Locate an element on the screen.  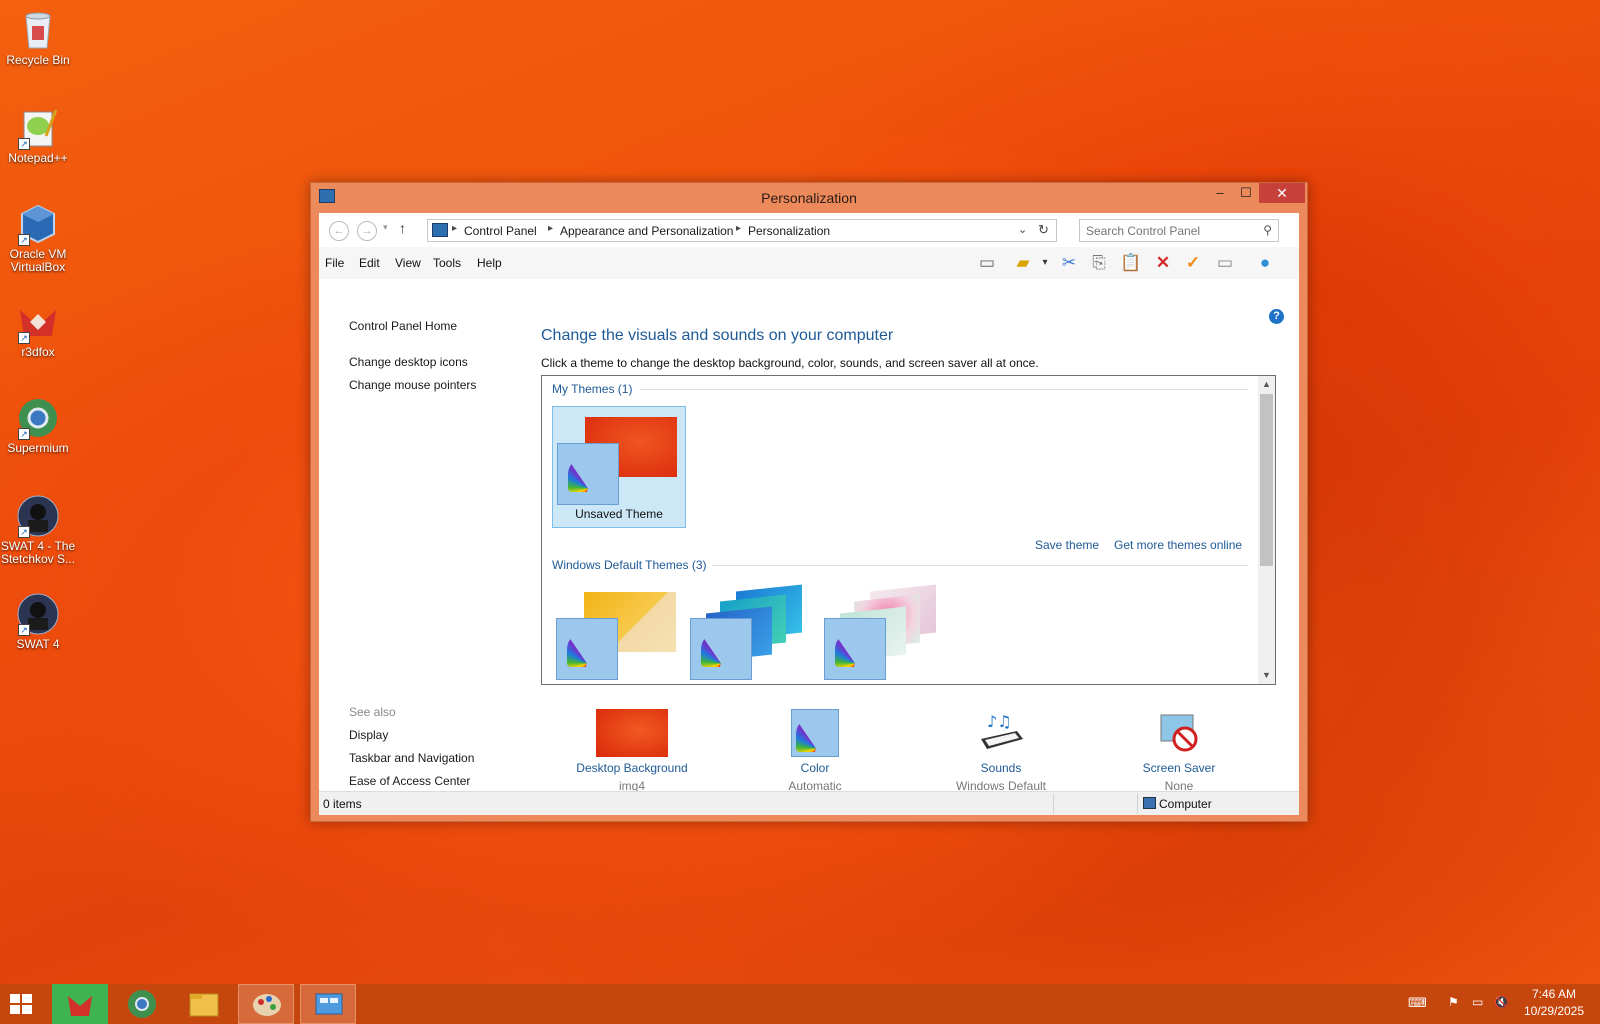
desktop-background-label: Desktop Background is located at coordinates (632, 768).